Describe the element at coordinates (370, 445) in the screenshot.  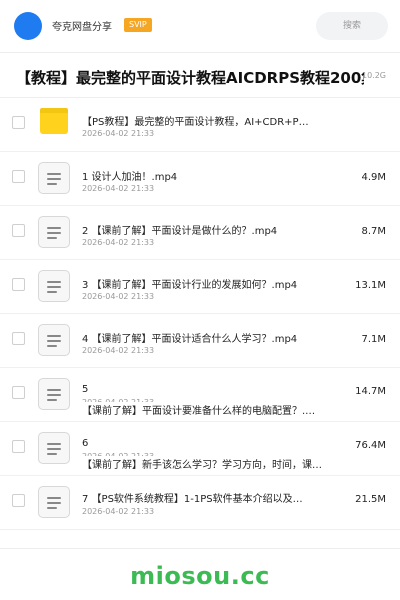
I see `file-size: 76.4M` at that location.